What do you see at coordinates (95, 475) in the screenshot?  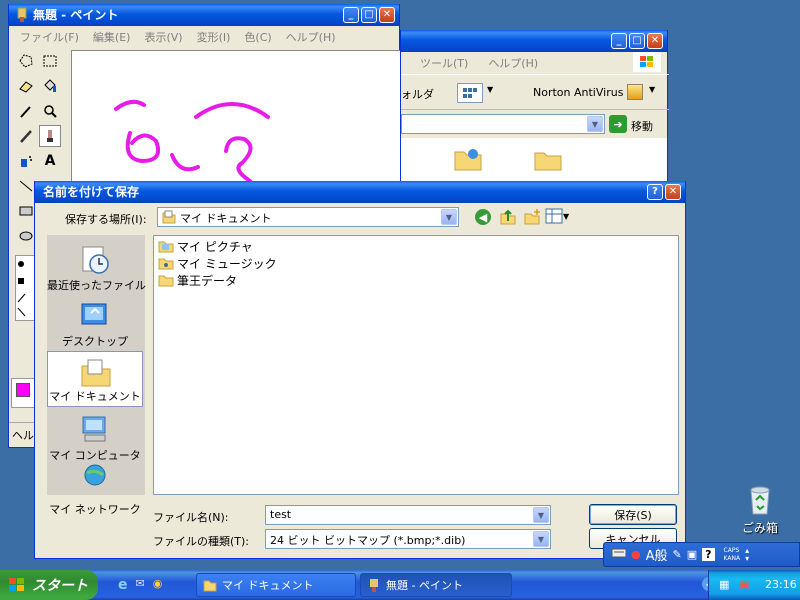 I see `my-network-icon` at bounding box center [95, 475].